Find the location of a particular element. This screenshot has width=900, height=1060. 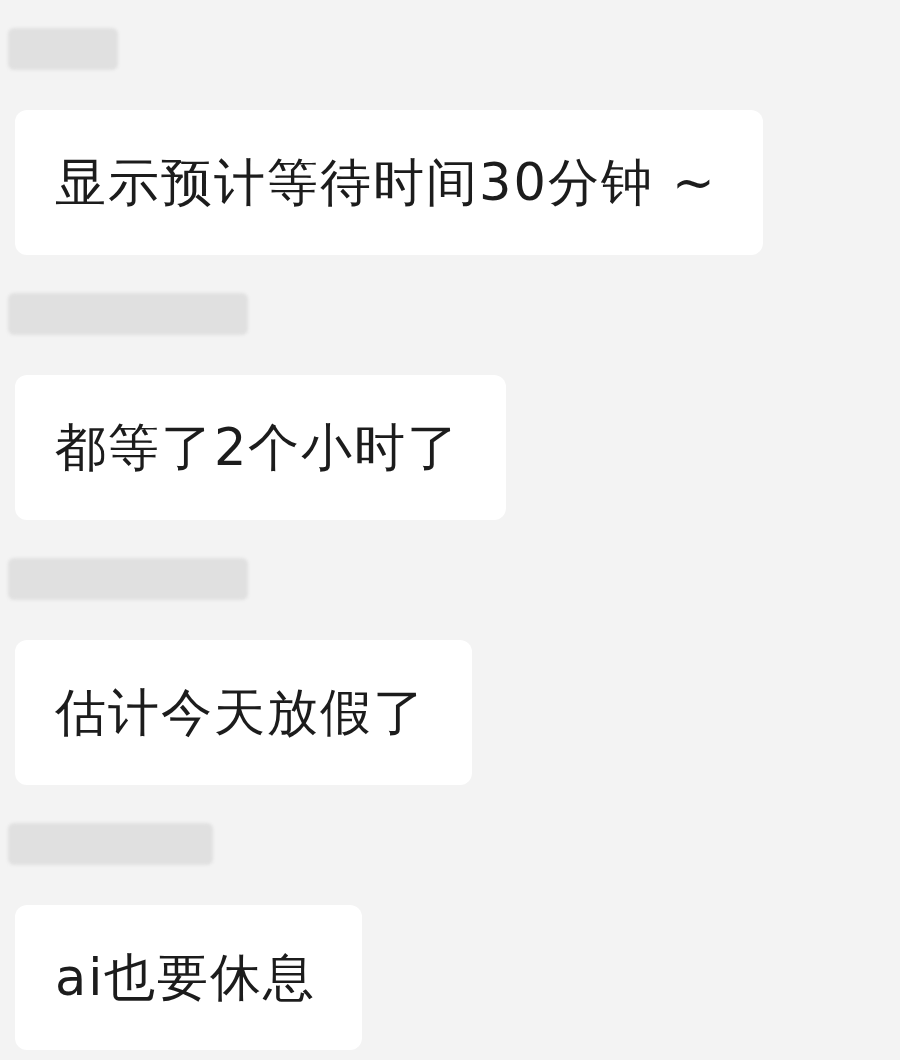

message-text: ai也要休息 is located at coordinates (186, 977).